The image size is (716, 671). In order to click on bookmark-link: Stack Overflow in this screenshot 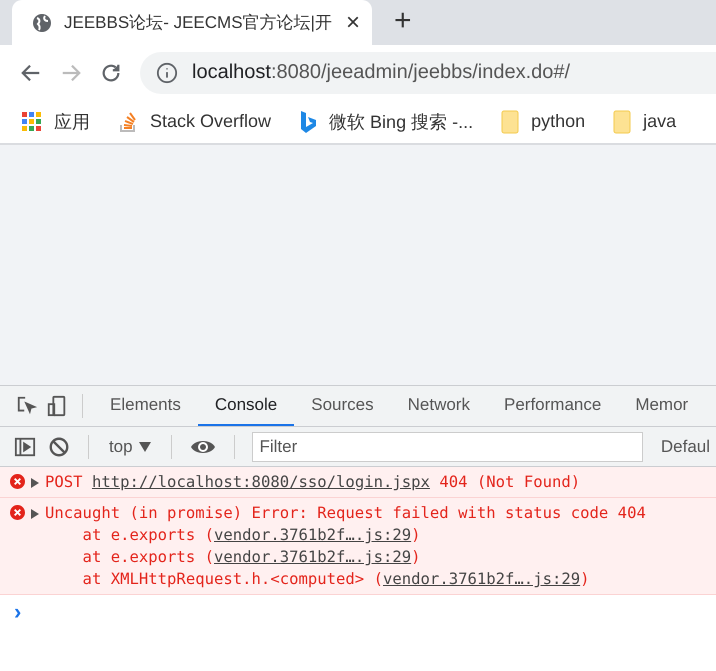, I will do `click(211, 121)`.